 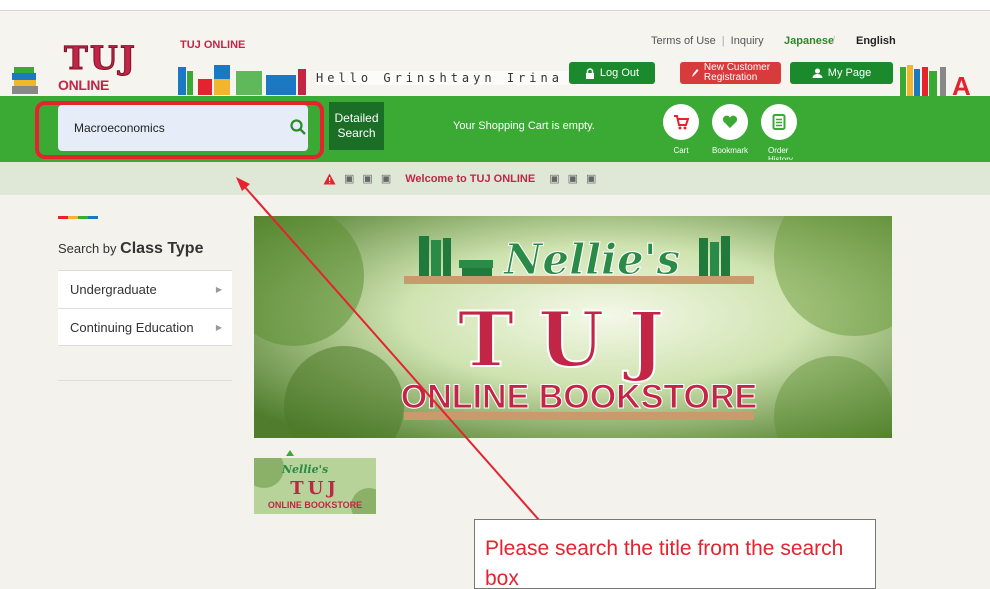 I want to click on cart-label: Cart, so click(x=681, y=150).